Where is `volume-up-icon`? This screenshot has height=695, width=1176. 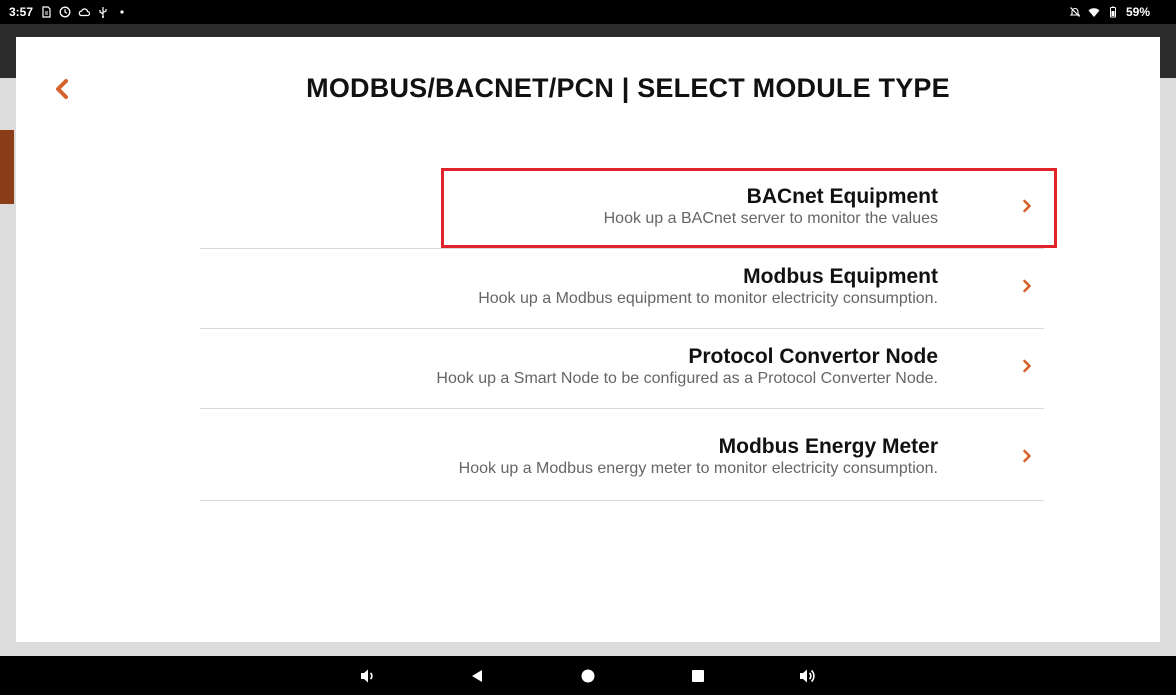
volume-up-icon is located at coordinates (808, 676).